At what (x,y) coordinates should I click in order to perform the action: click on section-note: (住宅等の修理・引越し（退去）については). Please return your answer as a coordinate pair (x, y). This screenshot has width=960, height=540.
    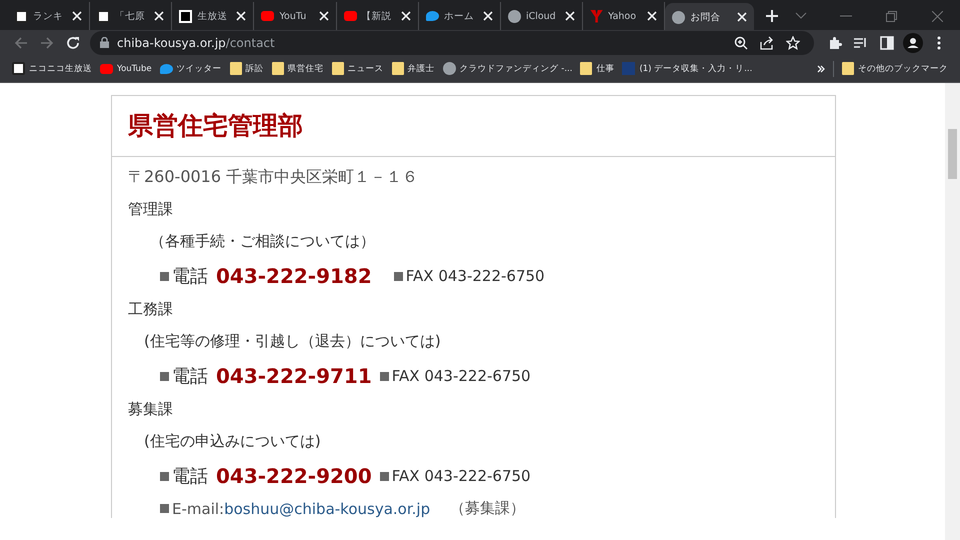
    Looking at the image, I should click on (292, 341).